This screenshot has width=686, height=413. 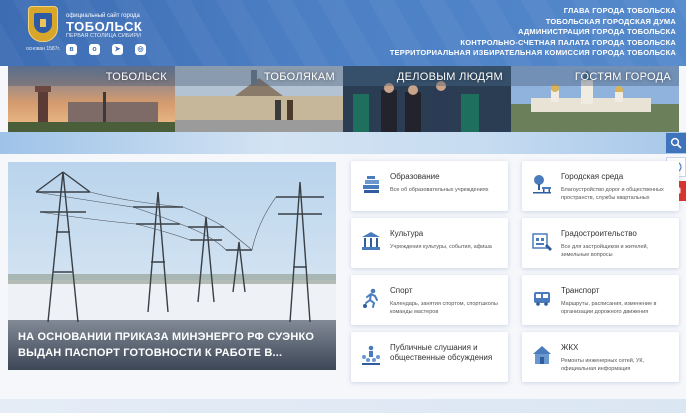 I want to click on hearings-icon, so click(x=371, y=355).